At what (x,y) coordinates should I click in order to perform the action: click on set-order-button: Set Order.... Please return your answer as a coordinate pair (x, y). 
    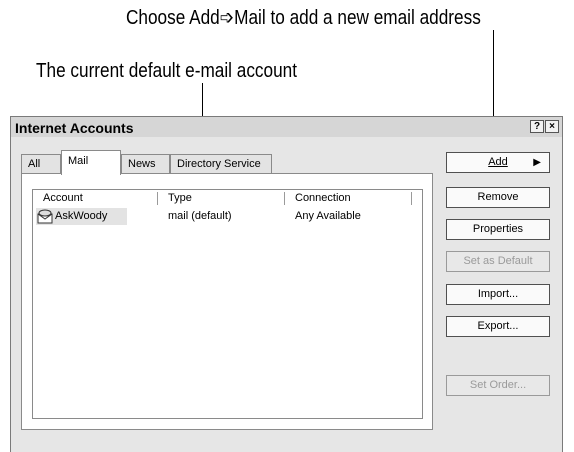
    Looking at the image, I should click on (498, 385).